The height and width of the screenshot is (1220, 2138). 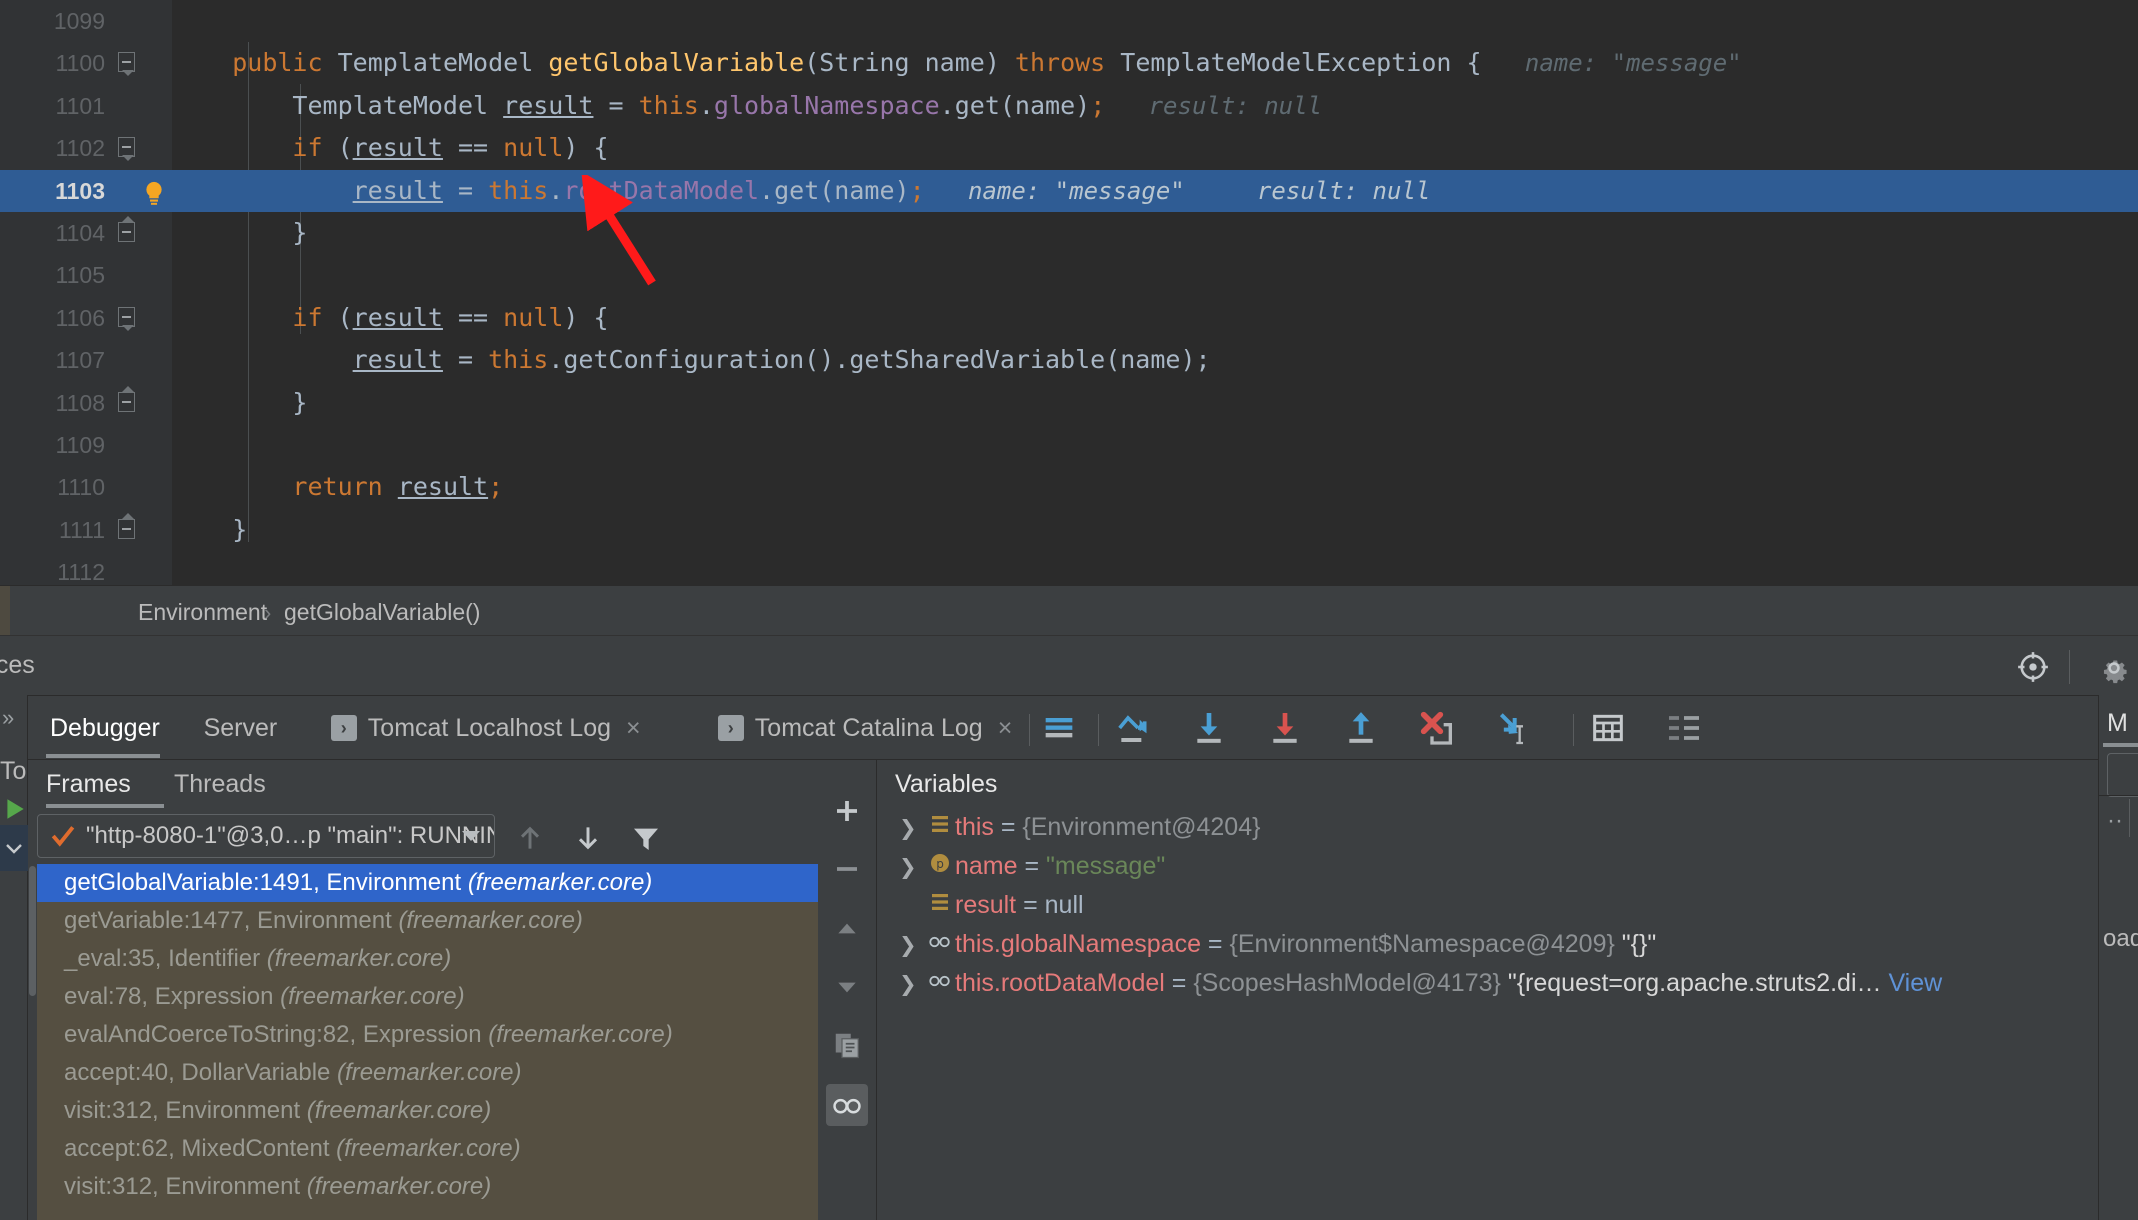 I want to click on settings-list-button, so click(x=1684, y=728).